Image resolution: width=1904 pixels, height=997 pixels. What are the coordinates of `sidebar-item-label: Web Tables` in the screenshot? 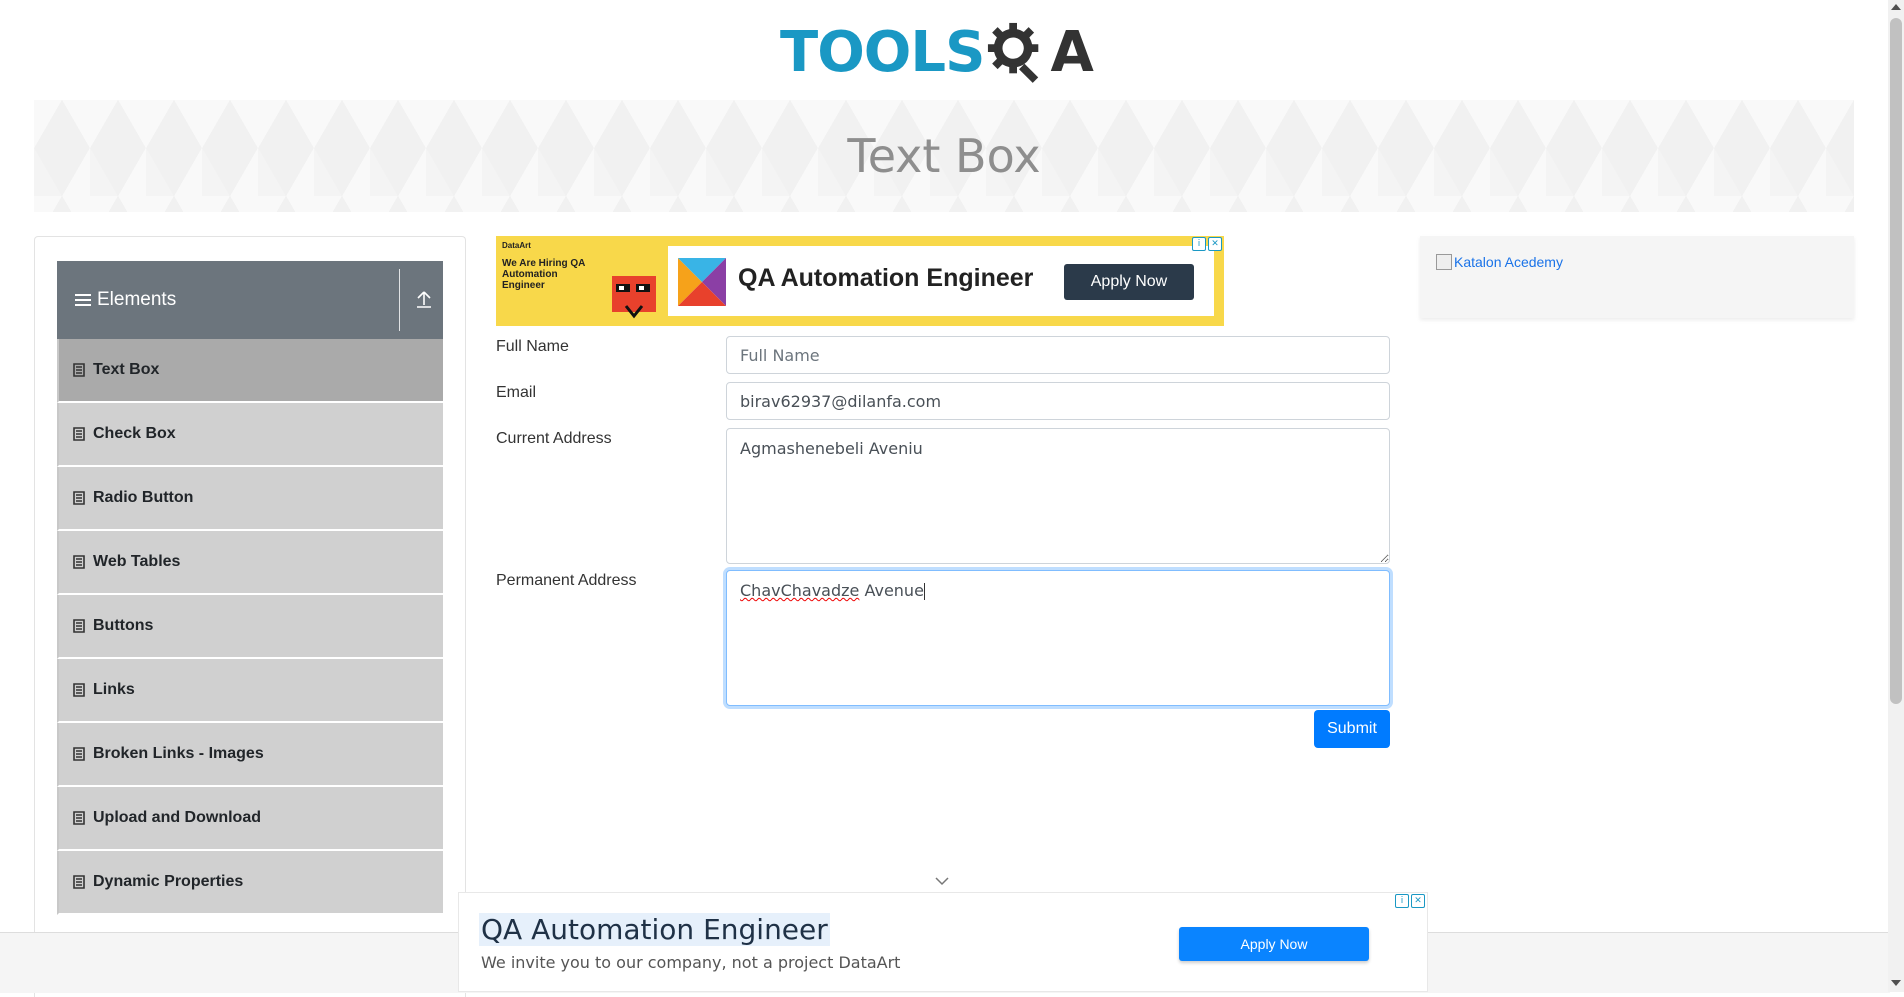 It's located at (137, 561).